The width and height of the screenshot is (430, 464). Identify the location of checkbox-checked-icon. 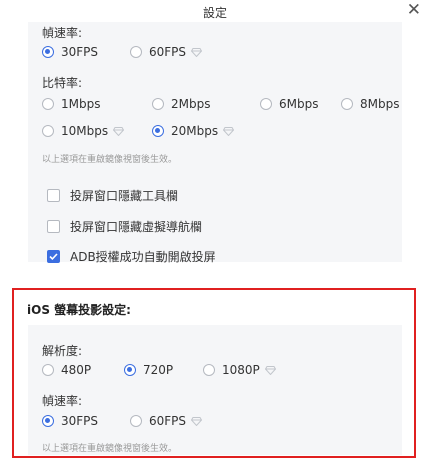
(53, 256).